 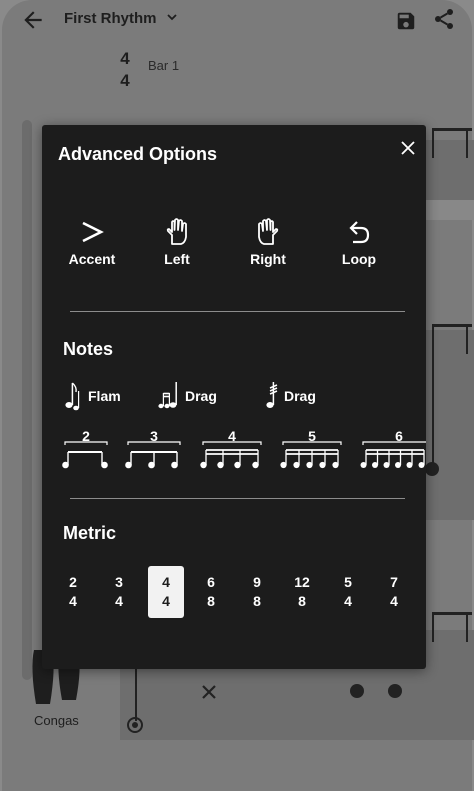 I want to click on tuplet-row: 2 3 4 5 6, so click(x=244, y=450).